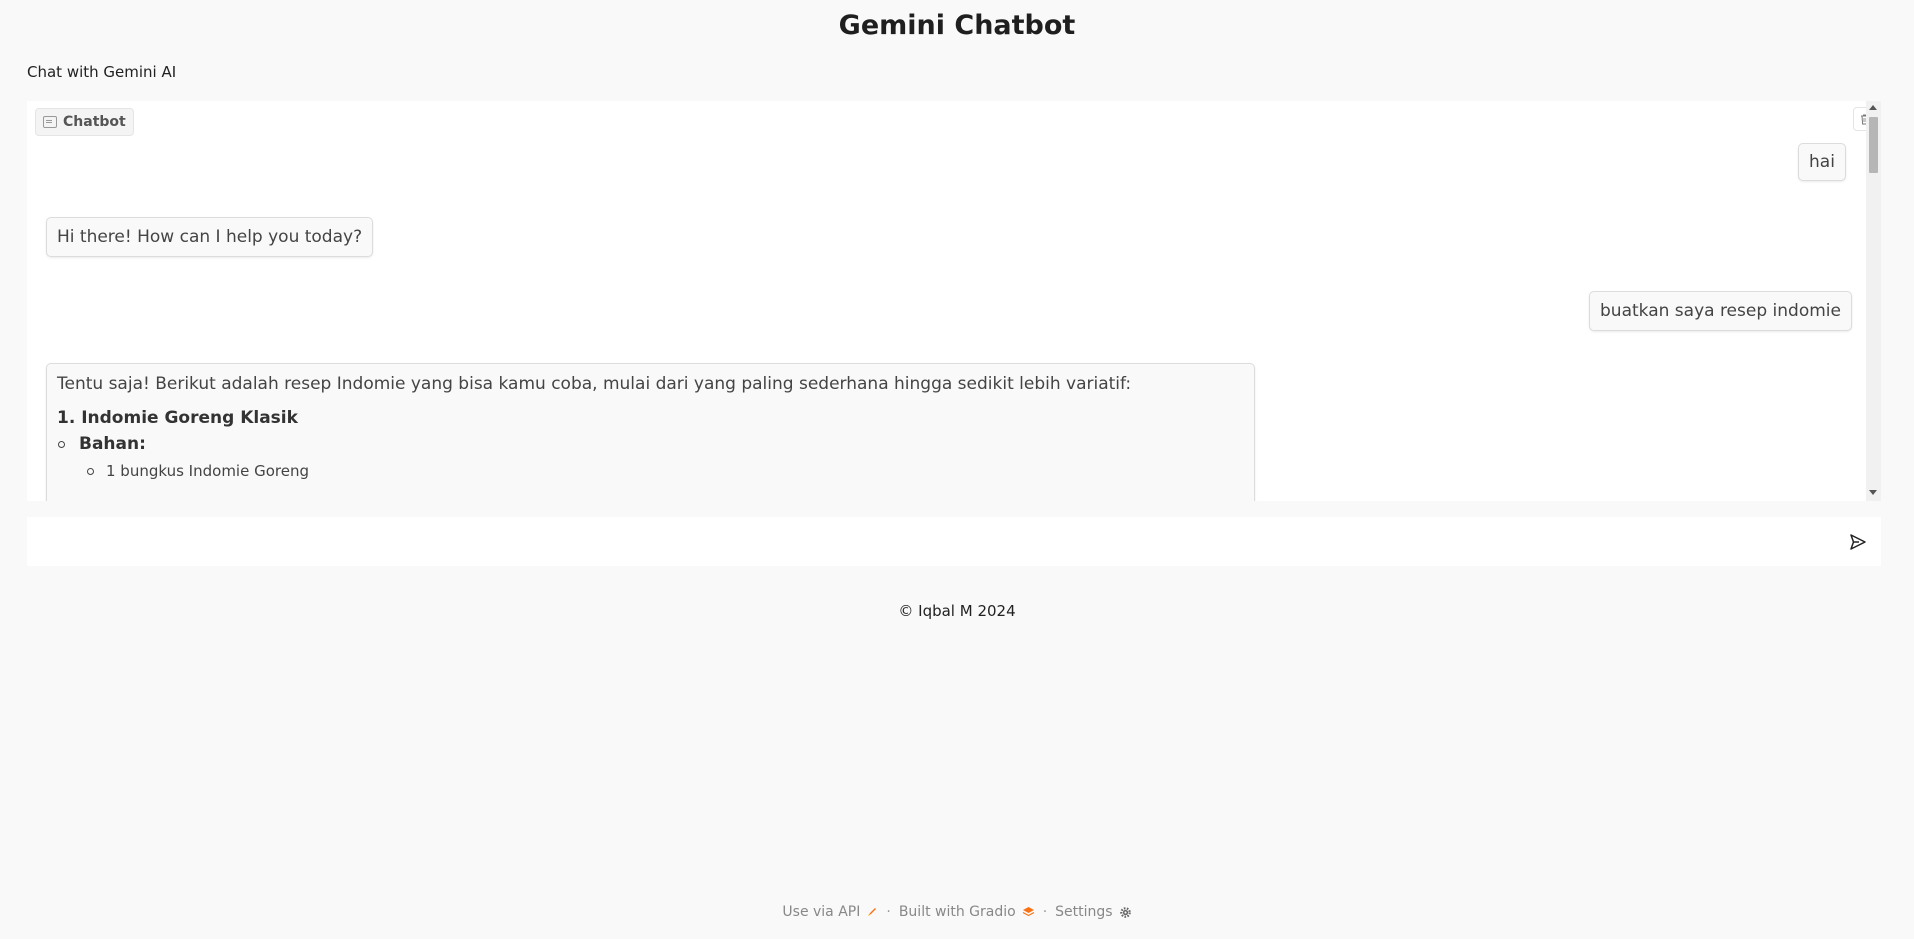  I want to click on built-with-gradio-link: Built with Gradio, so click(967, 912).